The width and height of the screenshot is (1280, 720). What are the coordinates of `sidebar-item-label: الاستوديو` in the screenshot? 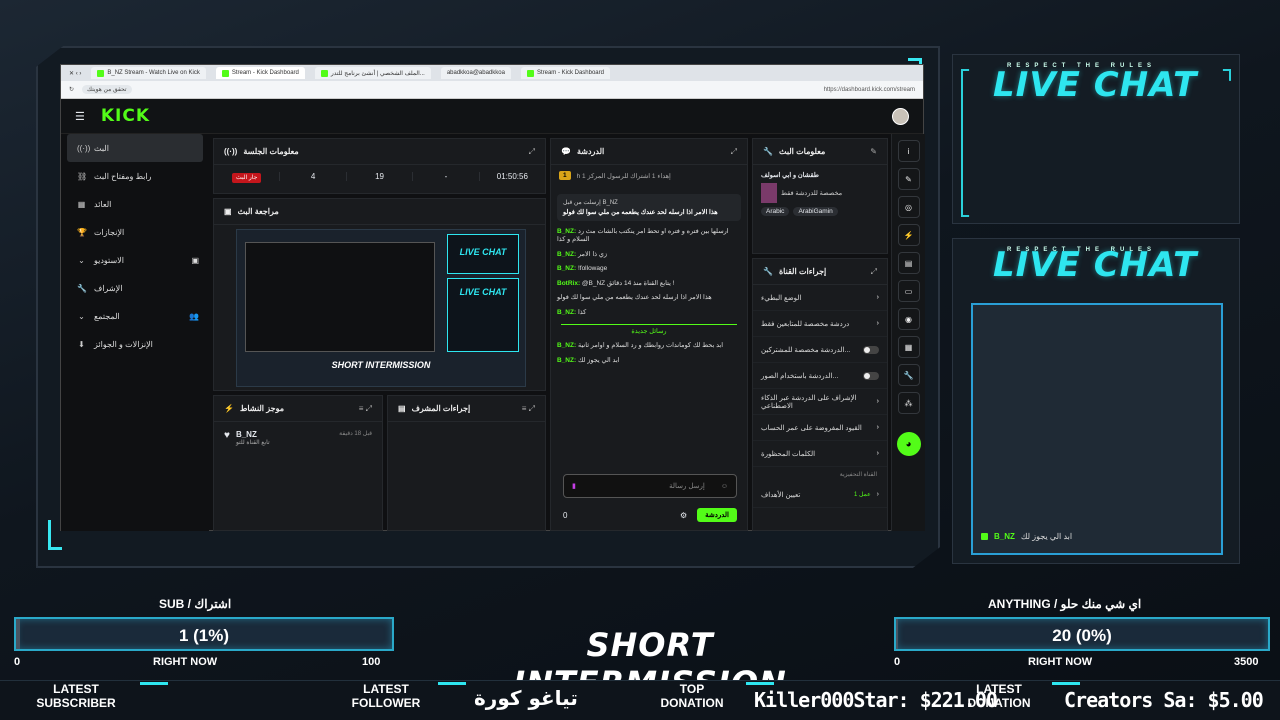 It's located at (109, 260).